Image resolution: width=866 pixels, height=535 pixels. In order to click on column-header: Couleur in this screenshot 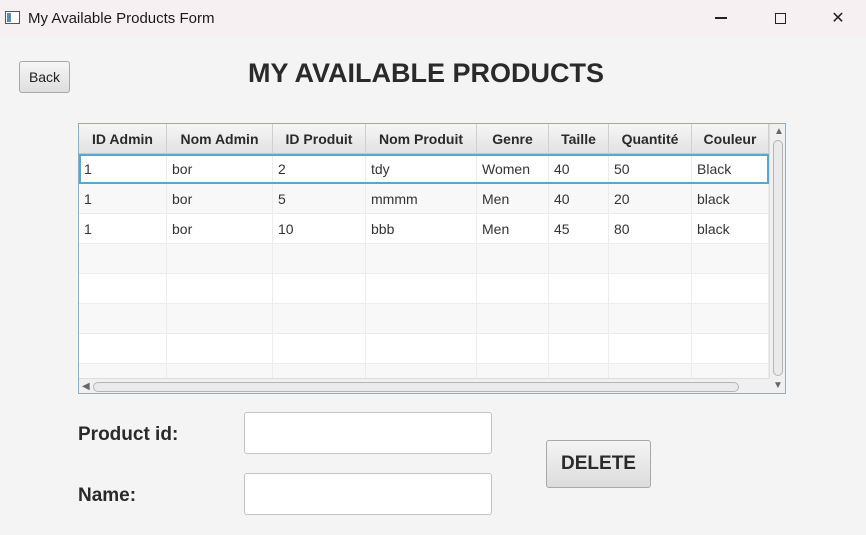, I will do `click(730, 139)`.